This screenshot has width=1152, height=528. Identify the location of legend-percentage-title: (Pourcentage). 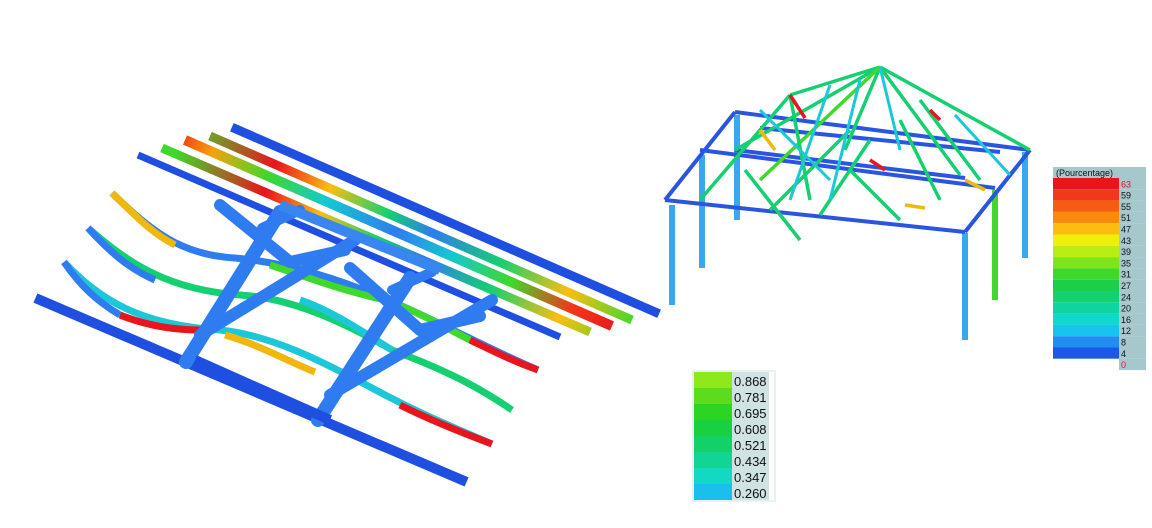
(1084, 173).